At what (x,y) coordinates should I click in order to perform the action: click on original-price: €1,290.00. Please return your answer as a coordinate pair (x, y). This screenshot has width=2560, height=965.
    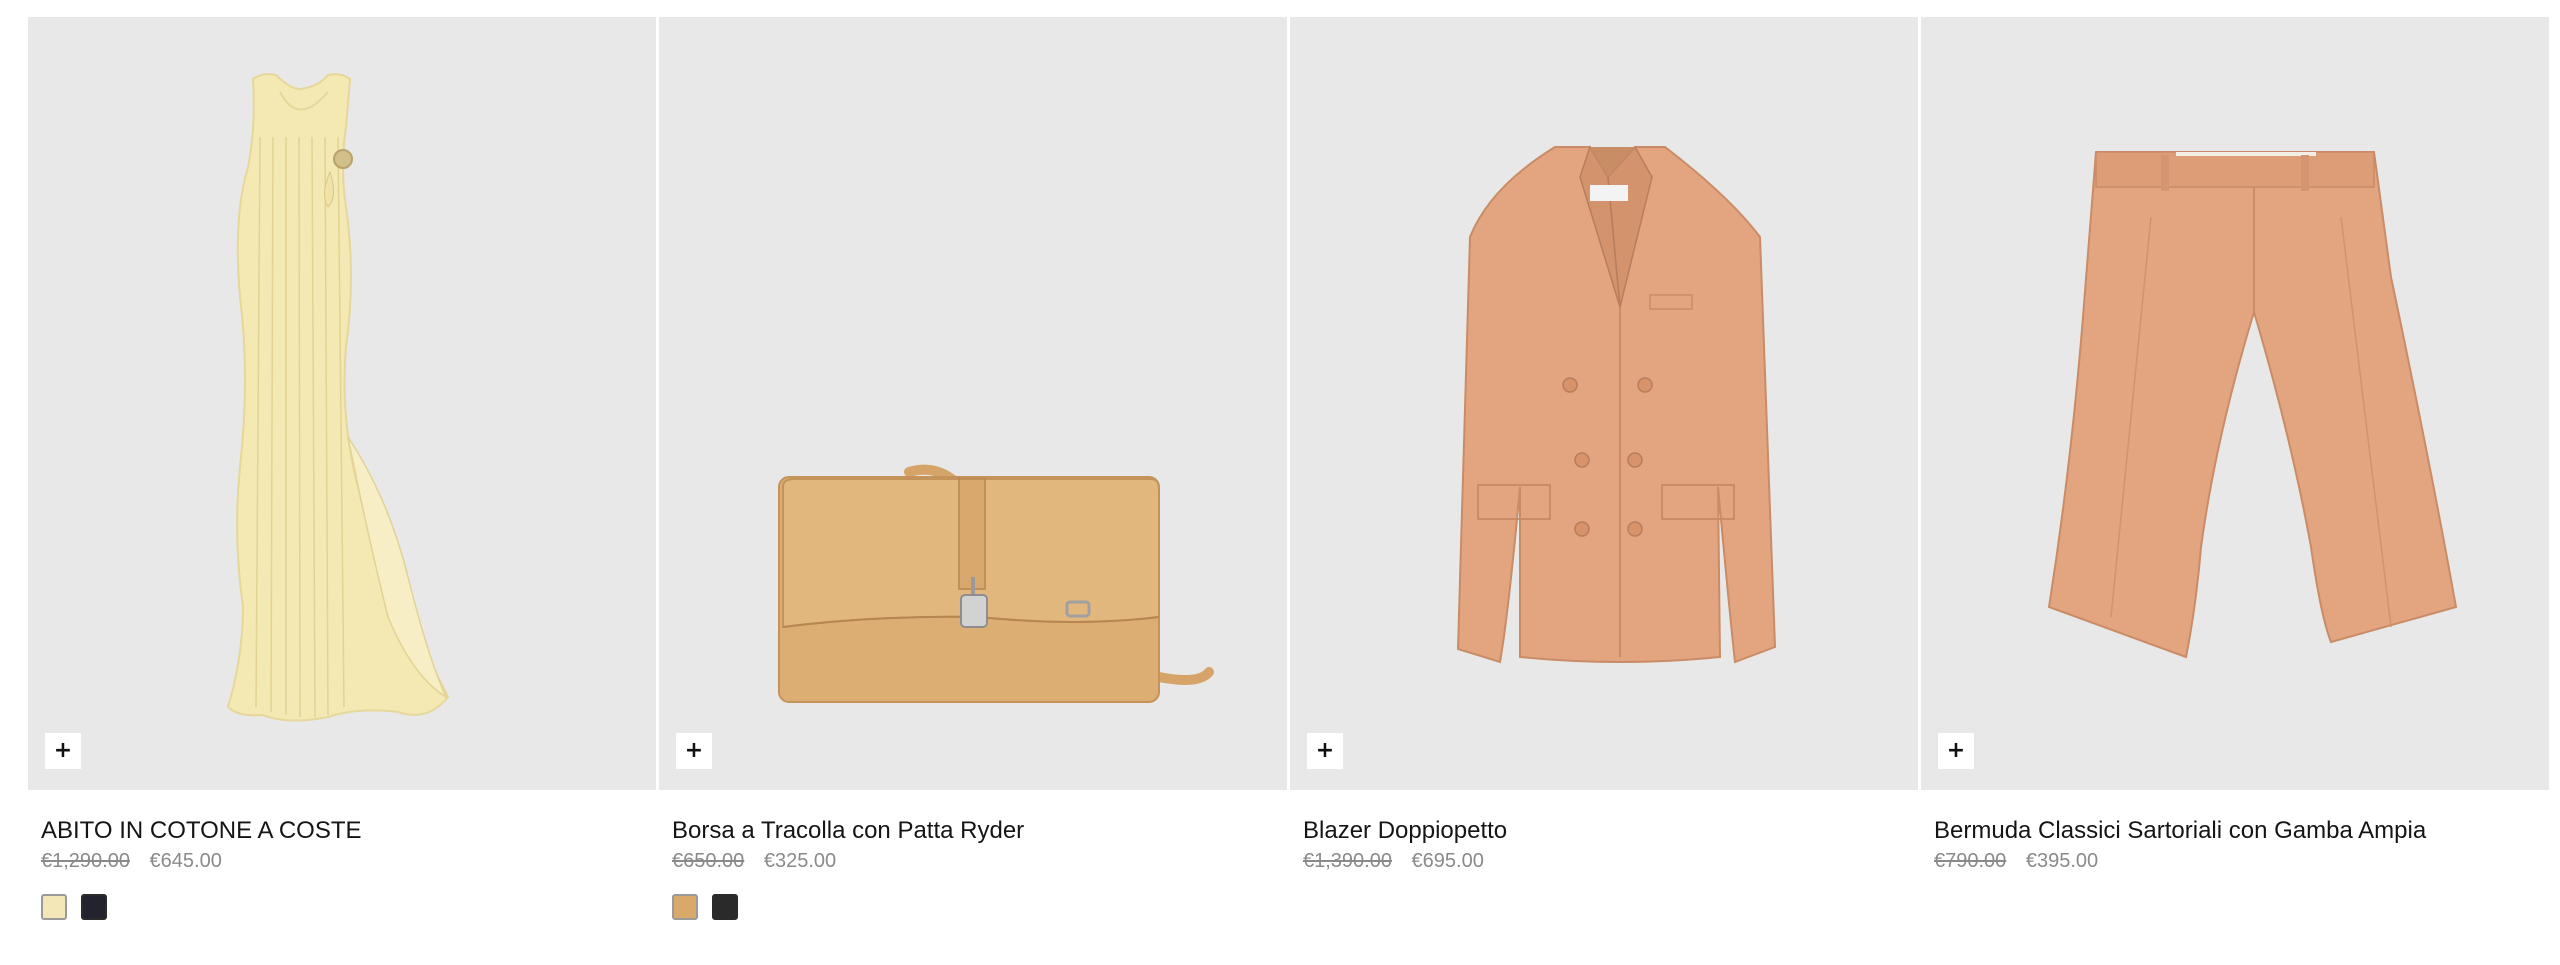
    Looking at the image, I should click on (85, 861).